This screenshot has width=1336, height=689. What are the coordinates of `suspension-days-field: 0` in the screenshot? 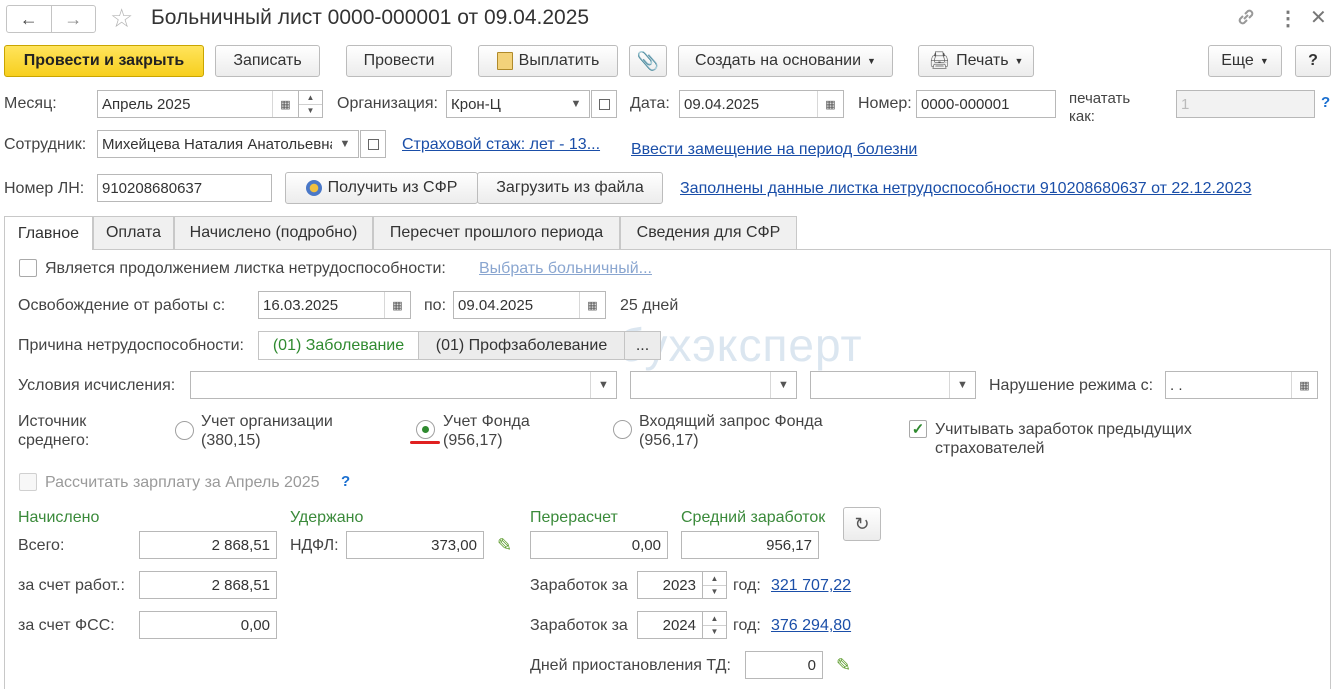 It's located at (784, 665).